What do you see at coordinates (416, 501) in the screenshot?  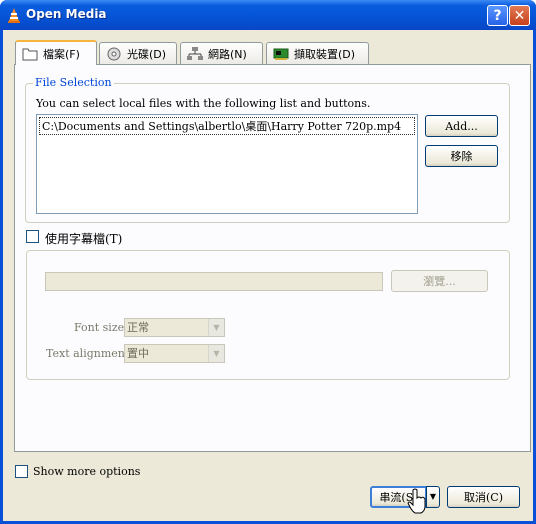 I see `hand-cursor-icon` at bounding box center [416, 501].